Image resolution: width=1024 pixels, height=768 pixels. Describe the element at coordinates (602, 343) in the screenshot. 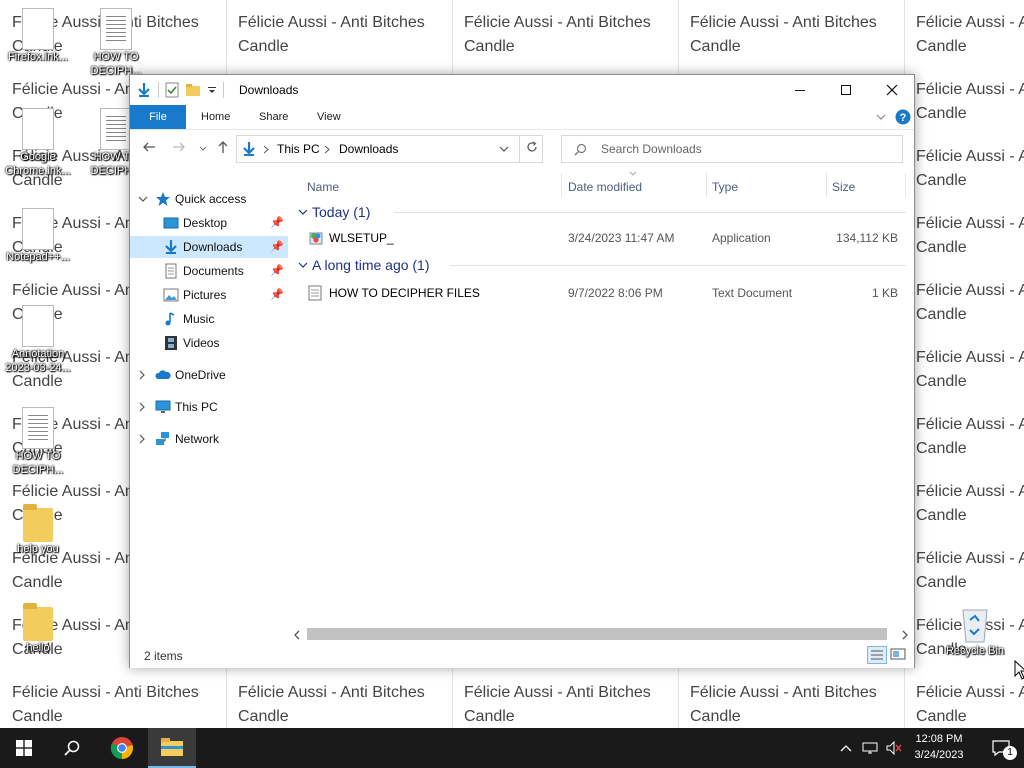

I see `group-header-long-time-ago` at that location.